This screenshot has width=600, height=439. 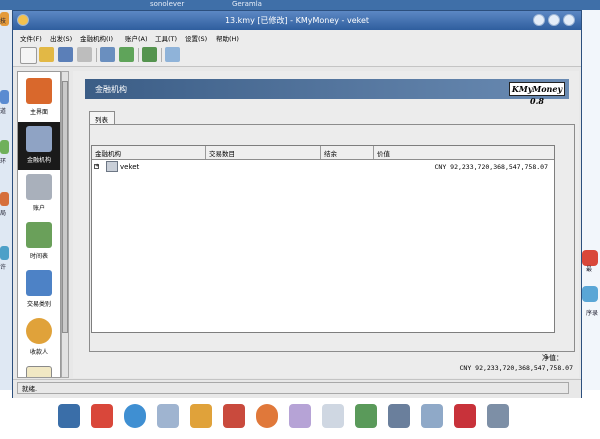 What do you see at coordinates (39, 91) in the screenshot?
I see `home-icon` at bounding box center [39, 91].